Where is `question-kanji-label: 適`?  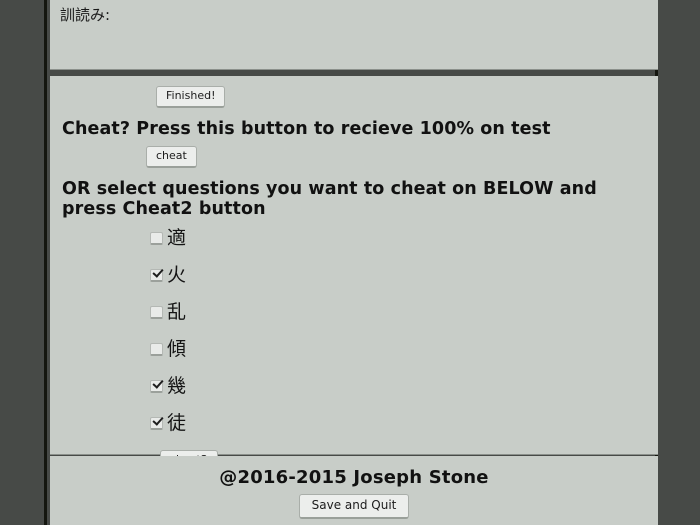 question-kanji-label: 適 is located at coordinates (177, 238).